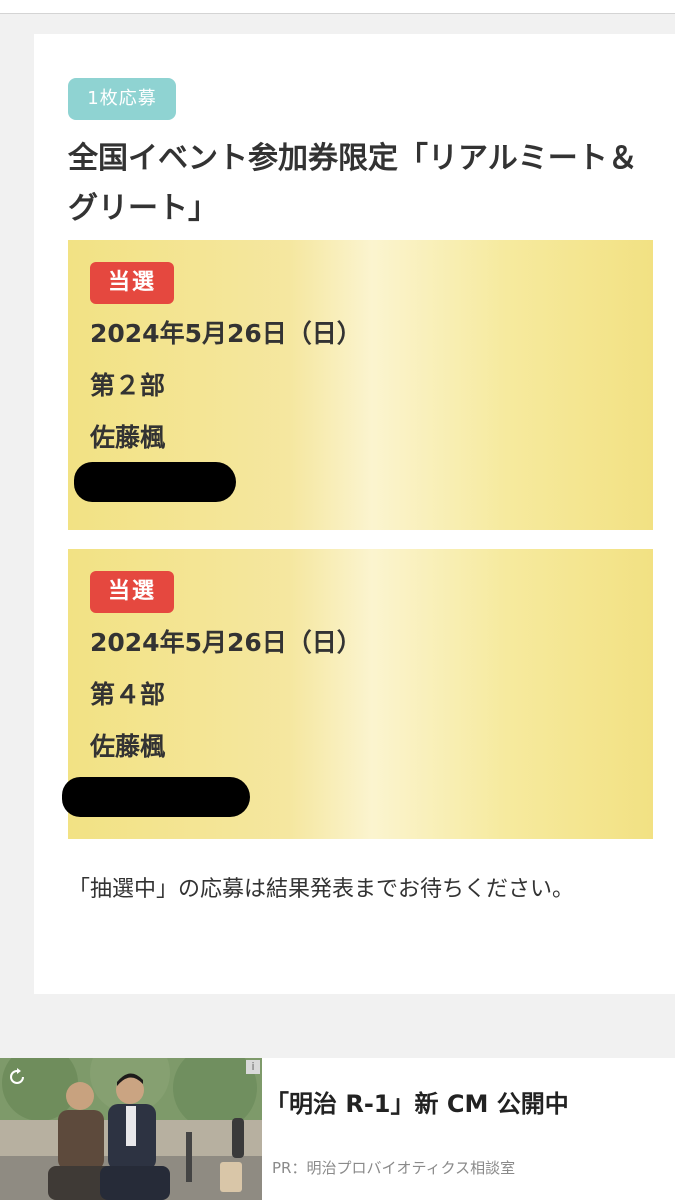 Image resolution: width=675 pixels, height=1200 pixels. I want to click on lottery-notice: 「抽選中」の応募は結果発表までお待ちください。, so click(321, 889).